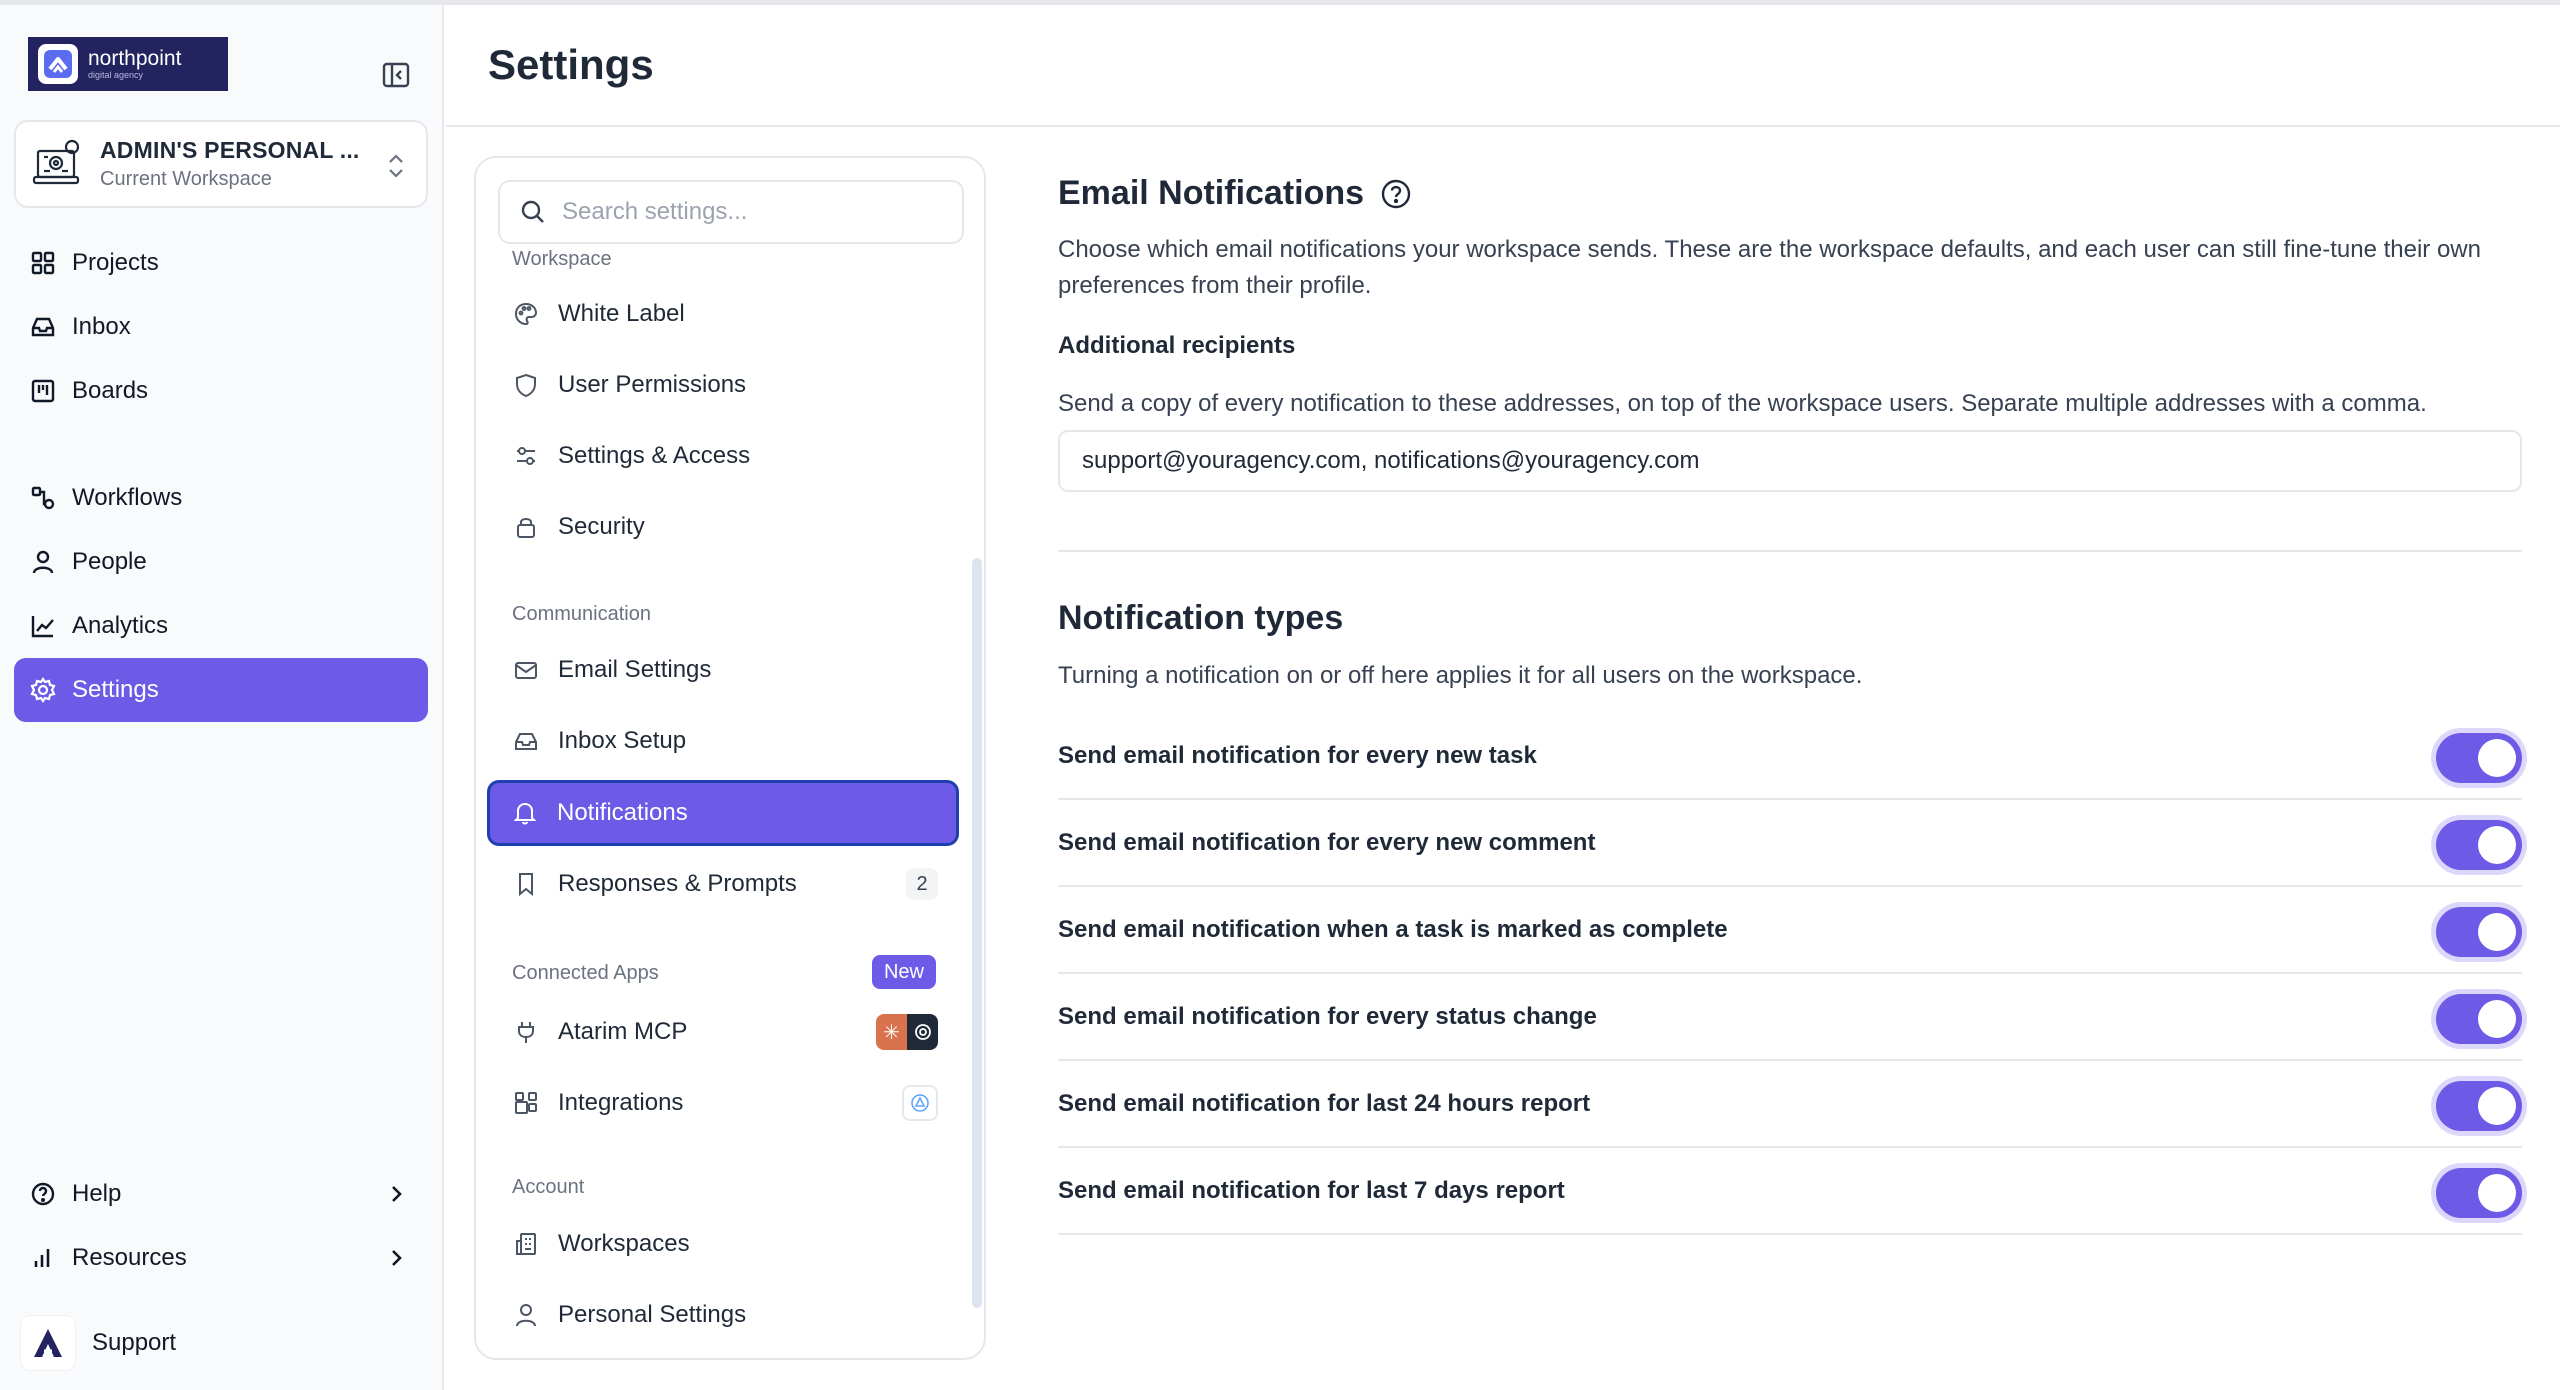 Image resolution: width=2560 pixels, height=1390 pixels. I want to click on section-label-account: Account, so click(548, 1187).